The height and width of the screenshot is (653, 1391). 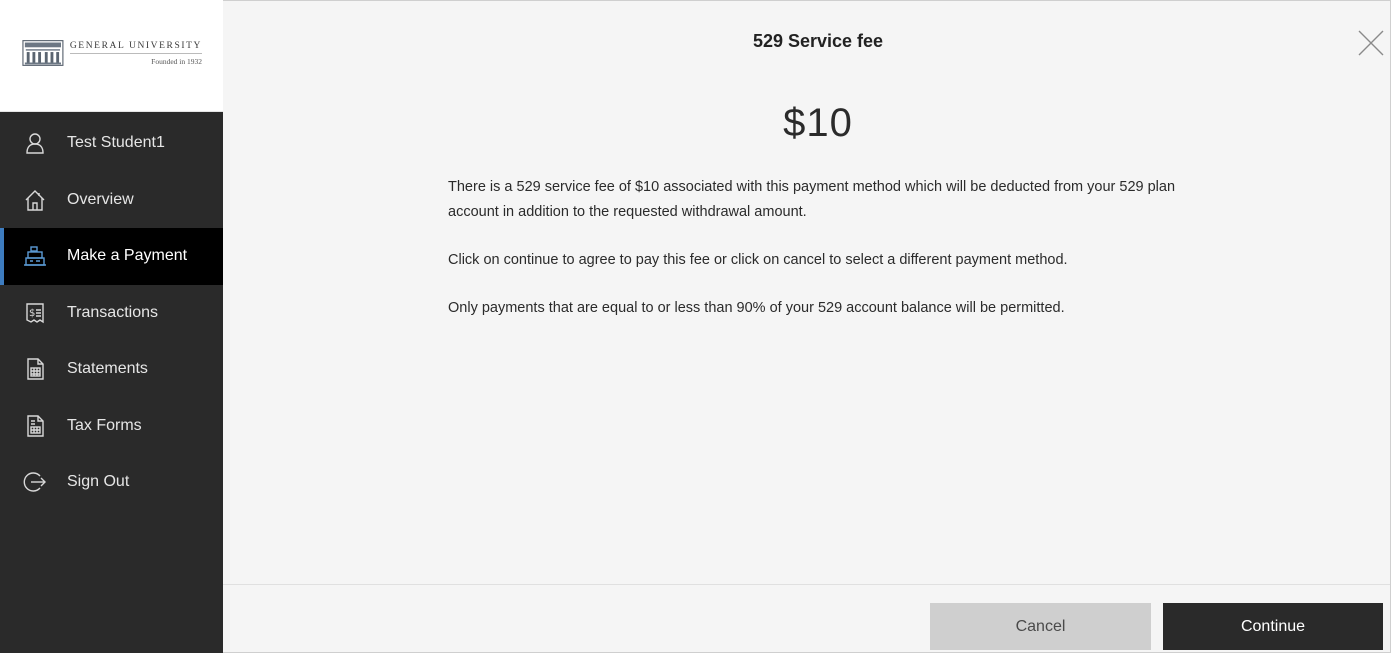 What do you see at coordinates (100, 199) in the screenshot?
I see `sidebar-item-label: Overview` at bounding box center [100, 199].